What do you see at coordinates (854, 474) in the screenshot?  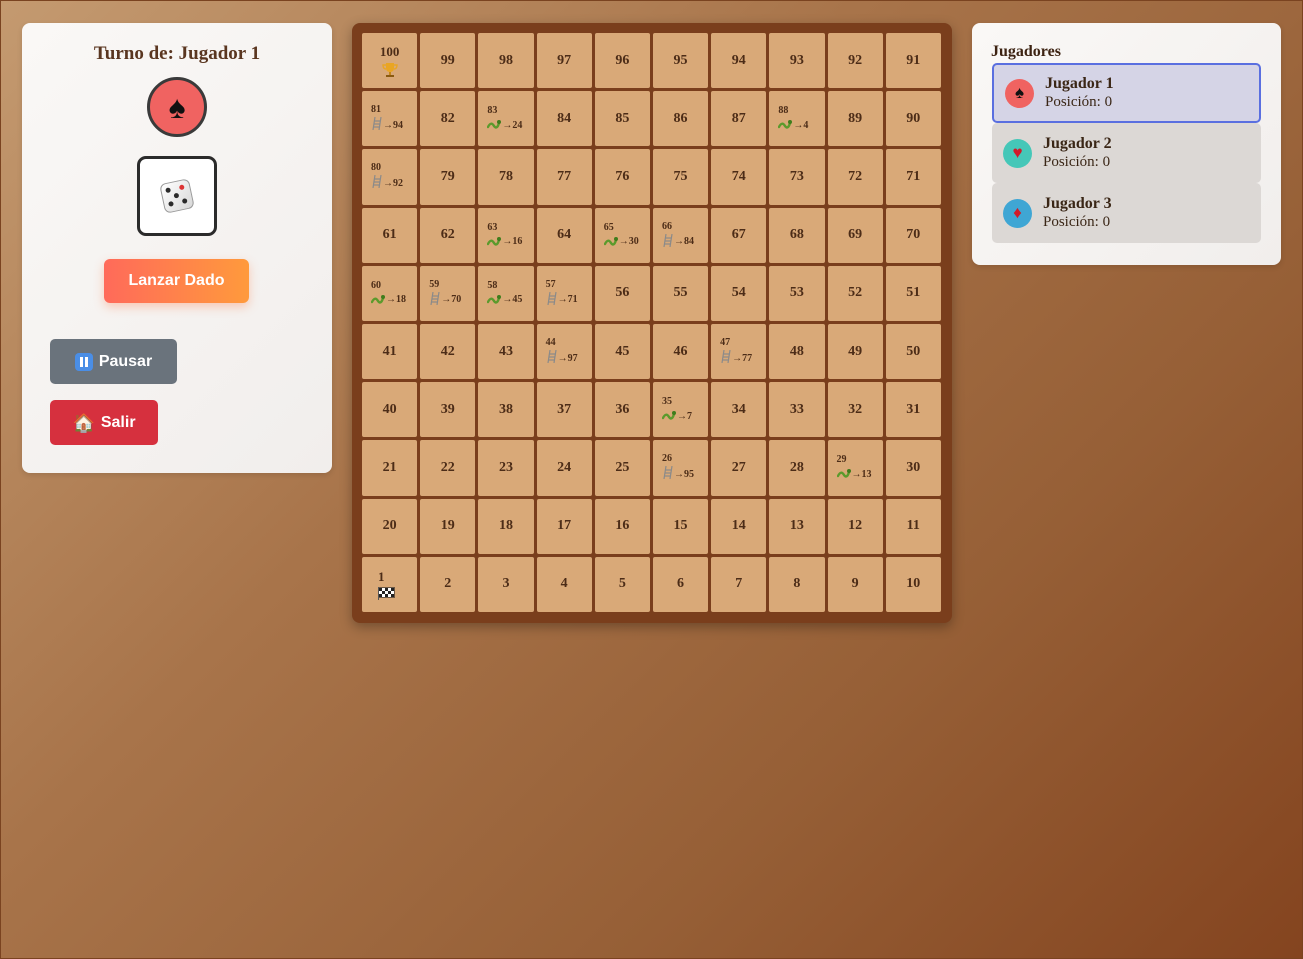 I see `snake-jump: →13` at bounding box center [854, 474].